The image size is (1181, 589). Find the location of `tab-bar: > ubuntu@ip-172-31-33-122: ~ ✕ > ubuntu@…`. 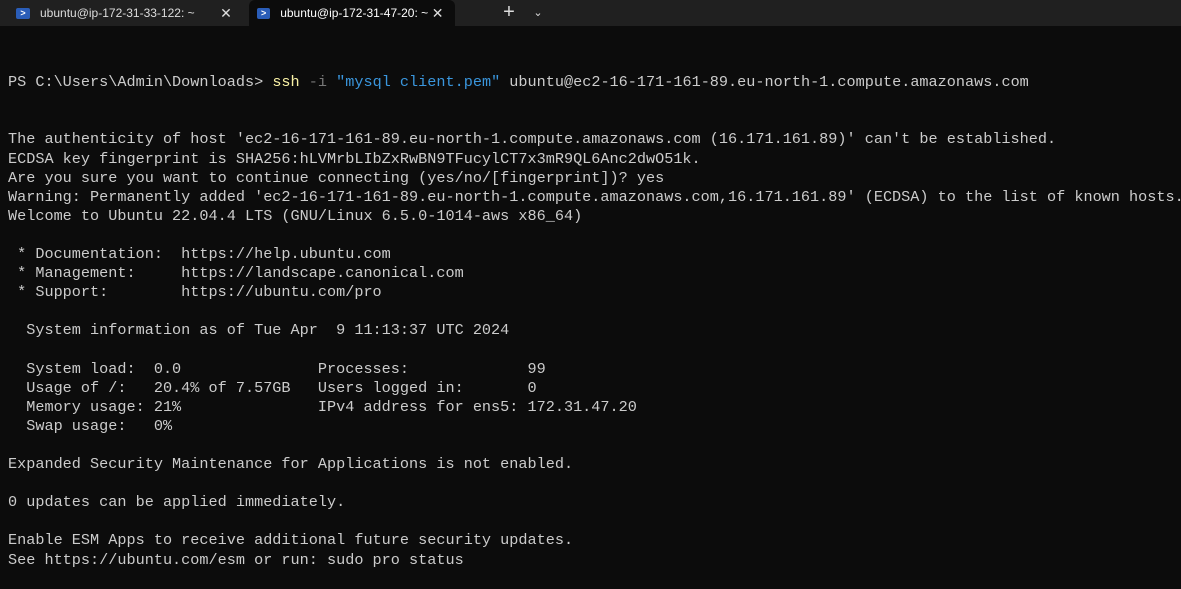

tab-bar: > ubuntu@ip-172-31-33-122: ~ ✕ > ubuntu@… is located at coordinates (590, 13).